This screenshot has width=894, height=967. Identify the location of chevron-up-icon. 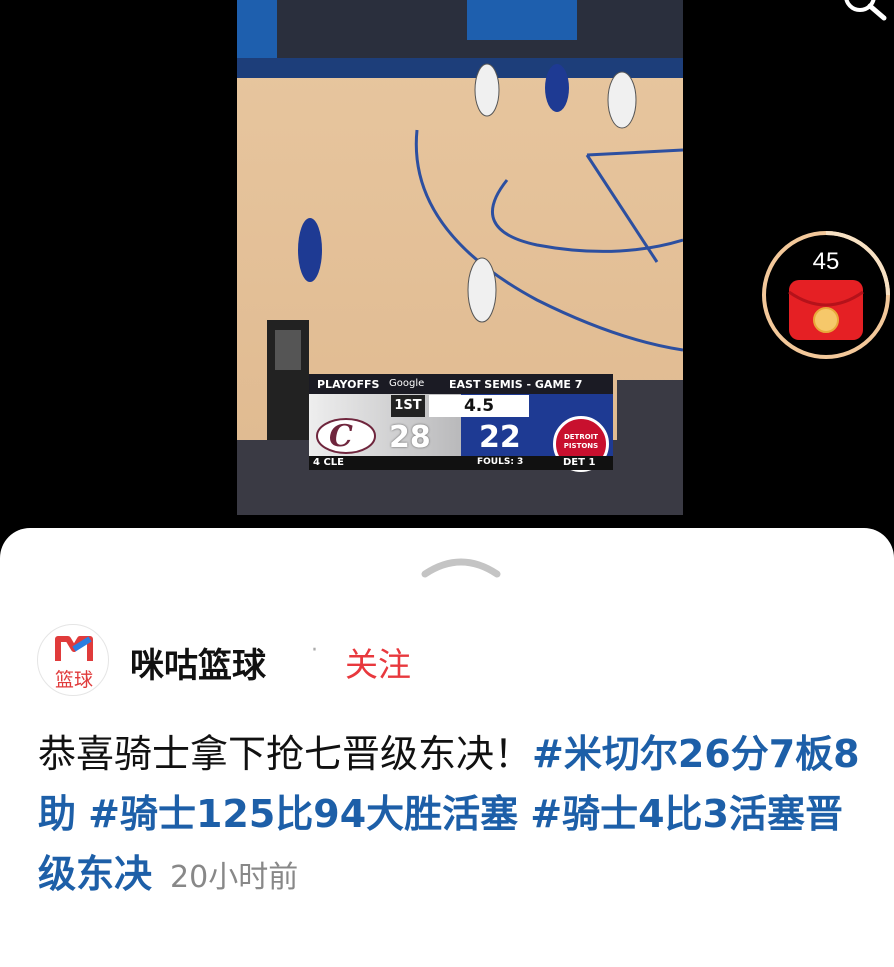
(461, 565).